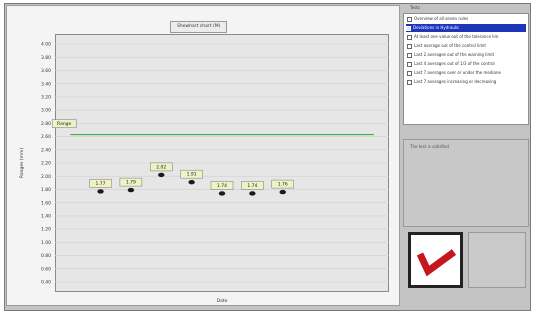 This screenshot has height=316, width=536. What do you see at coordinates (46, 111) in the screenshot?
I see `y-tick-label: 3.00` at bounding box center [46, 111].